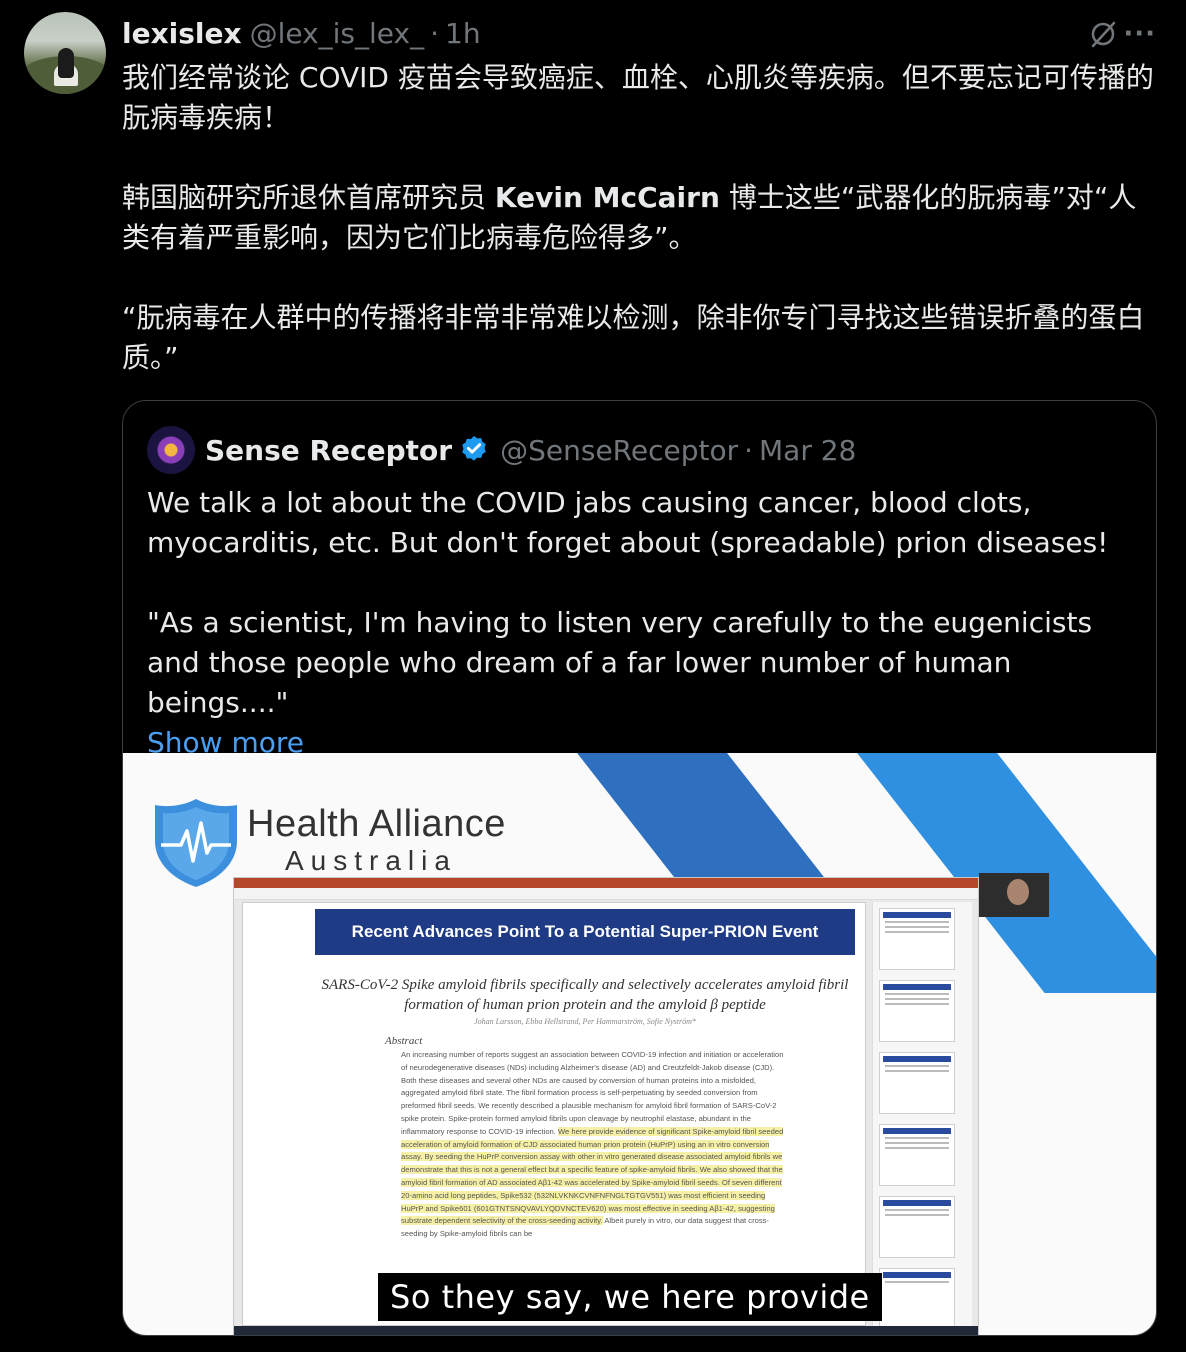 The height and width of the screenshot is (1352, 1186). Describe the element at coordinates (1139, 34) in the screenshot. I see `more-icon: ···` at that location.